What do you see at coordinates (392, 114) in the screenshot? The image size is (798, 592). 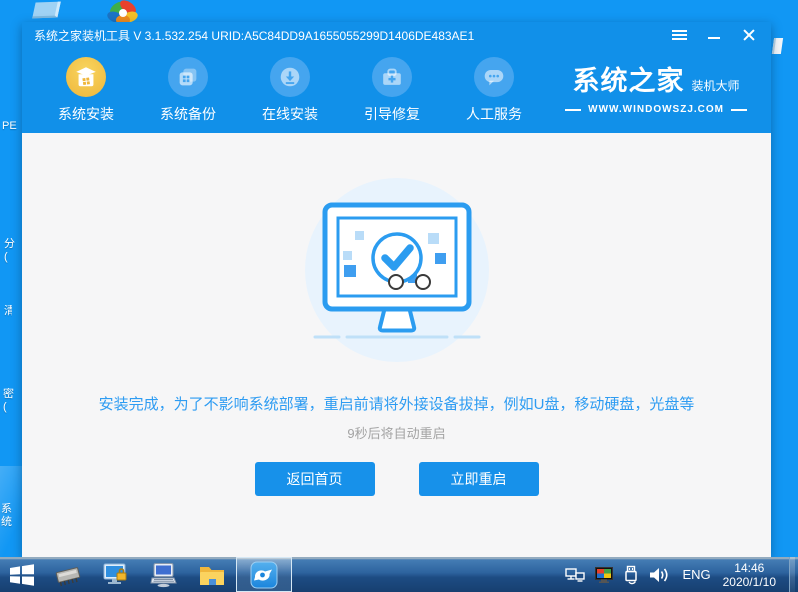 I see `nav-label: 引导修复` at bounding box center [392, 114].